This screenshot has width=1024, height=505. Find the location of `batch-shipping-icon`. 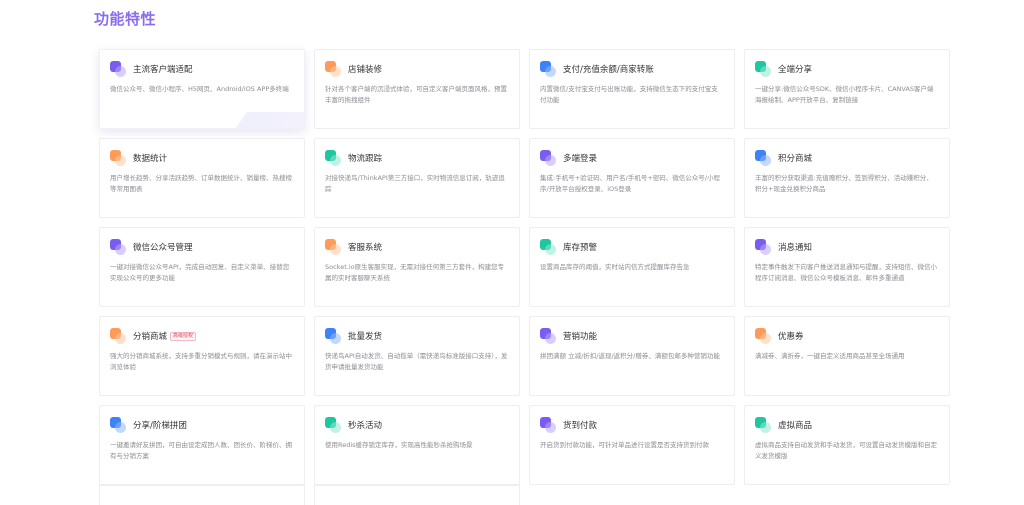

batch-shipping-icon is located at coordinates (333, 336).